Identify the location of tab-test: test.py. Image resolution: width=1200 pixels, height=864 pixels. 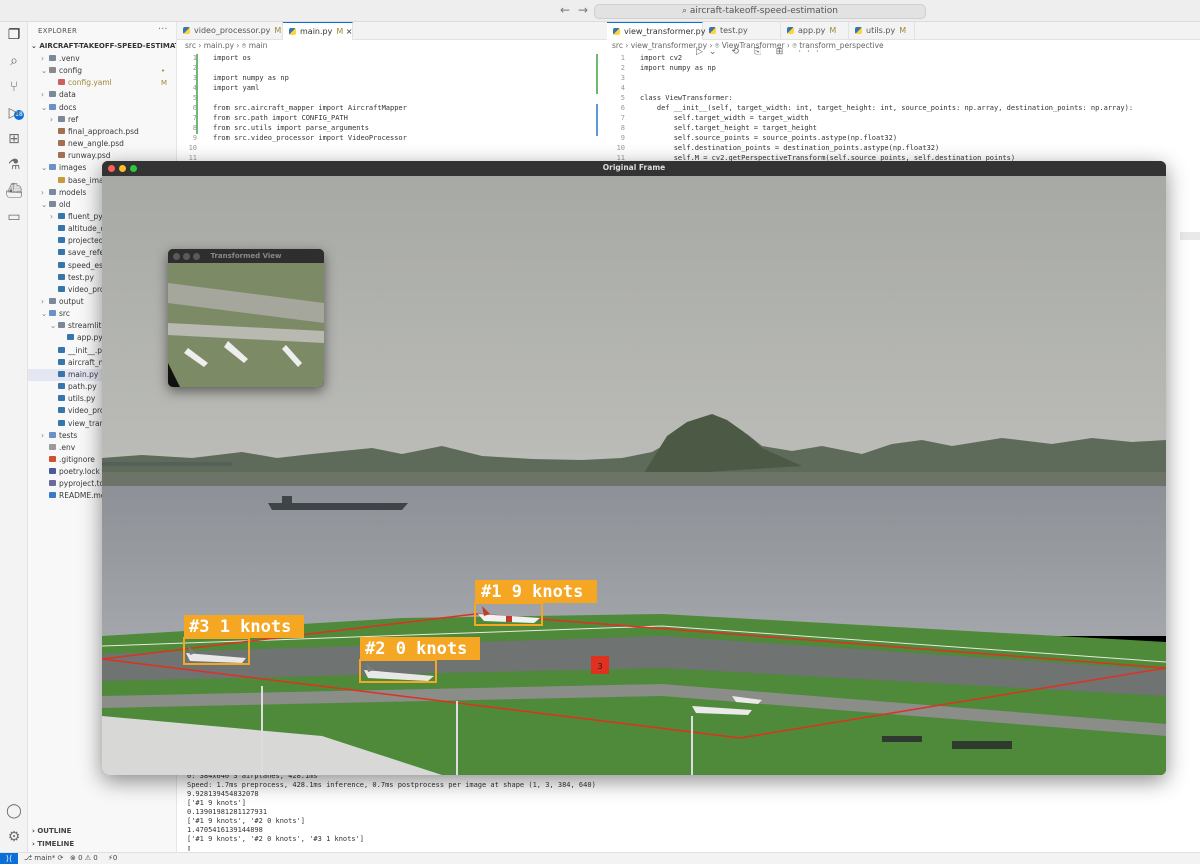
(742, 31).